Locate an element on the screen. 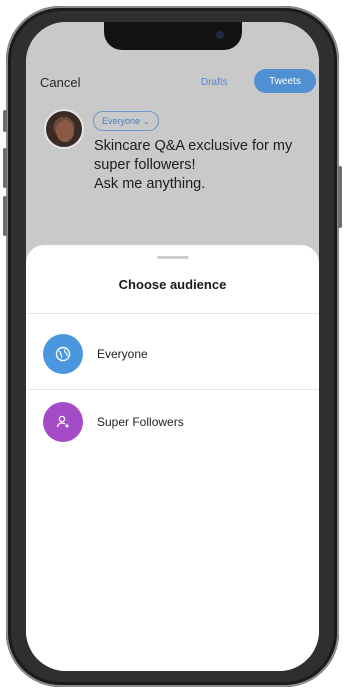  sheet-title: Choose audience is located at coordinates (172, 284).